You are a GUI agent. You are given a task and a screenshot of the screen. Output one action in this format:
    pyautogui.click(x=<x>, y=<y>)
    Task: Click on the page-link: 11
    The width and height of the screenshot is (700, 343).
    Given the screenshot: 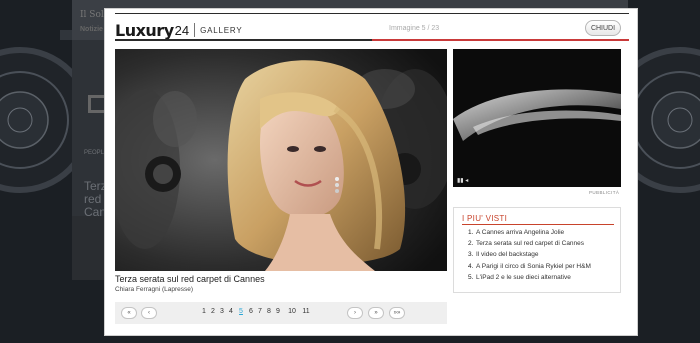 What is the action you would take?
    pyautogui.click(x=306, y=311)
    